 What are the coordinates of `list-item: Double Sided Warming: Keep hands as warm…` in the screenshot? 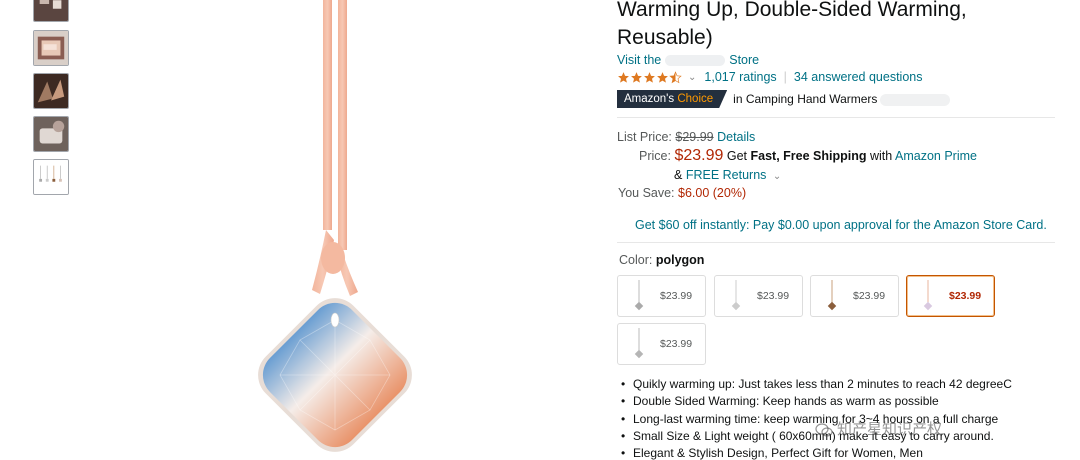 It's located at (844, 402).